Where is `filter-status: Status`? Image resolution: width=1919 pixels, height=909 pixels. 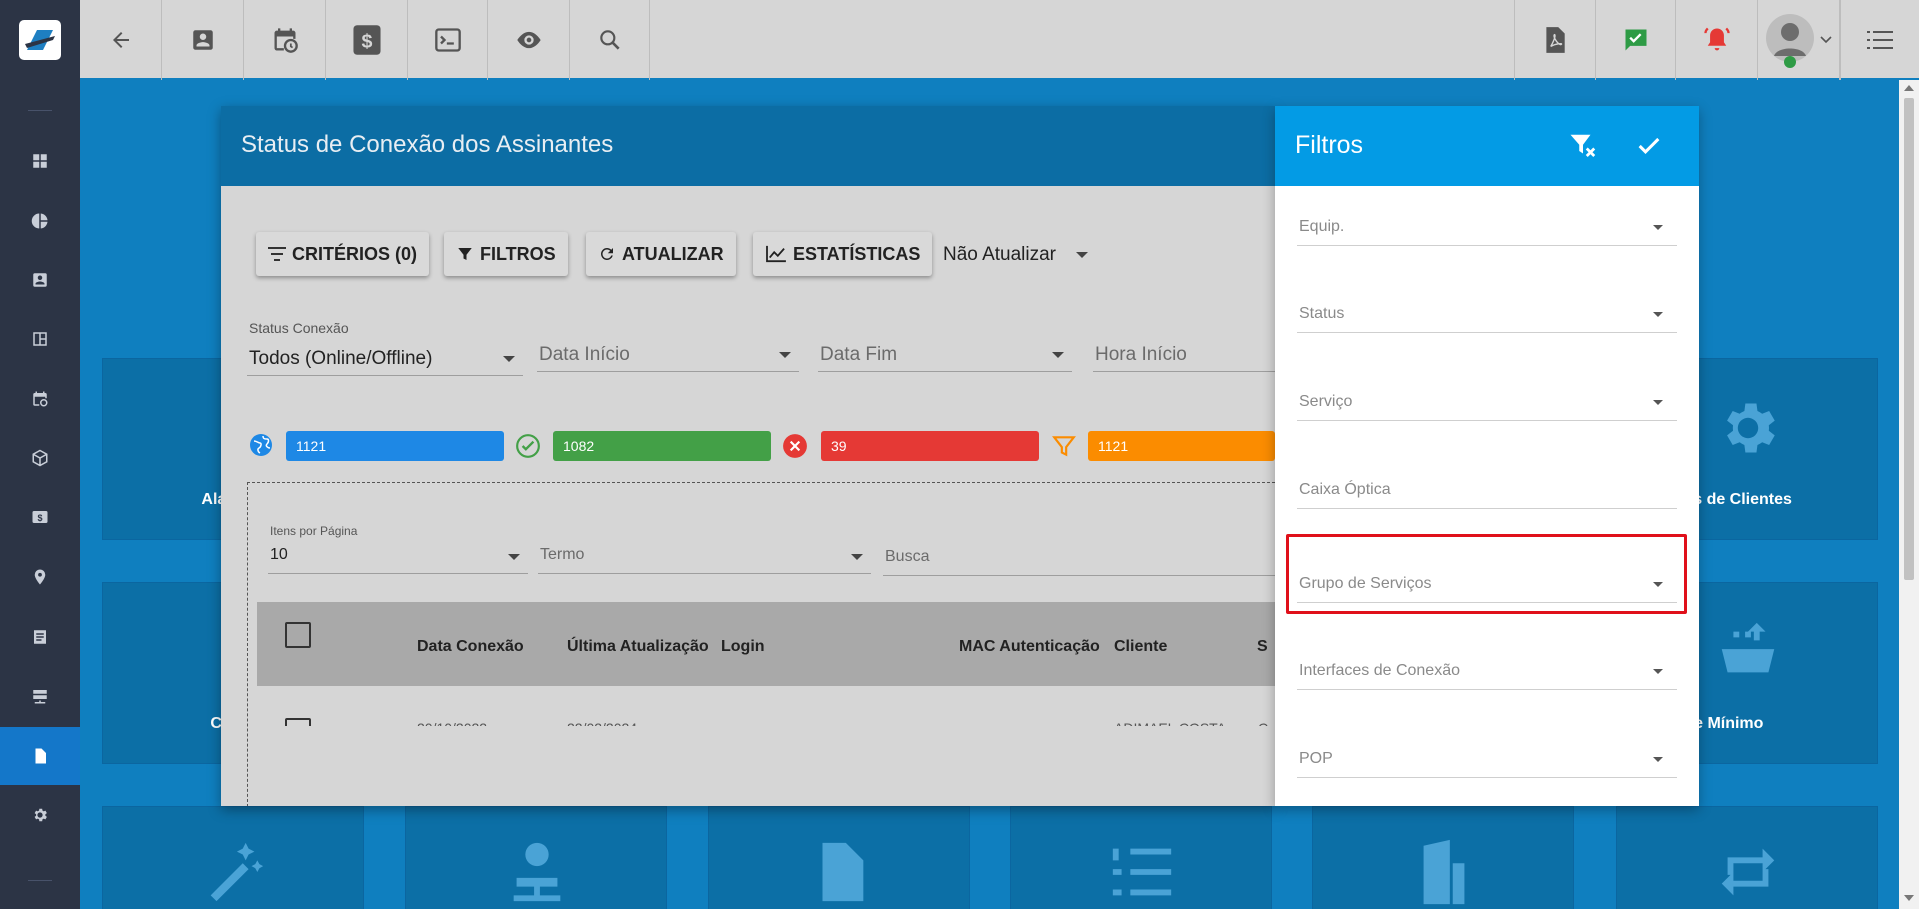 filter-status: Status is located at coordinates (1487, 313).